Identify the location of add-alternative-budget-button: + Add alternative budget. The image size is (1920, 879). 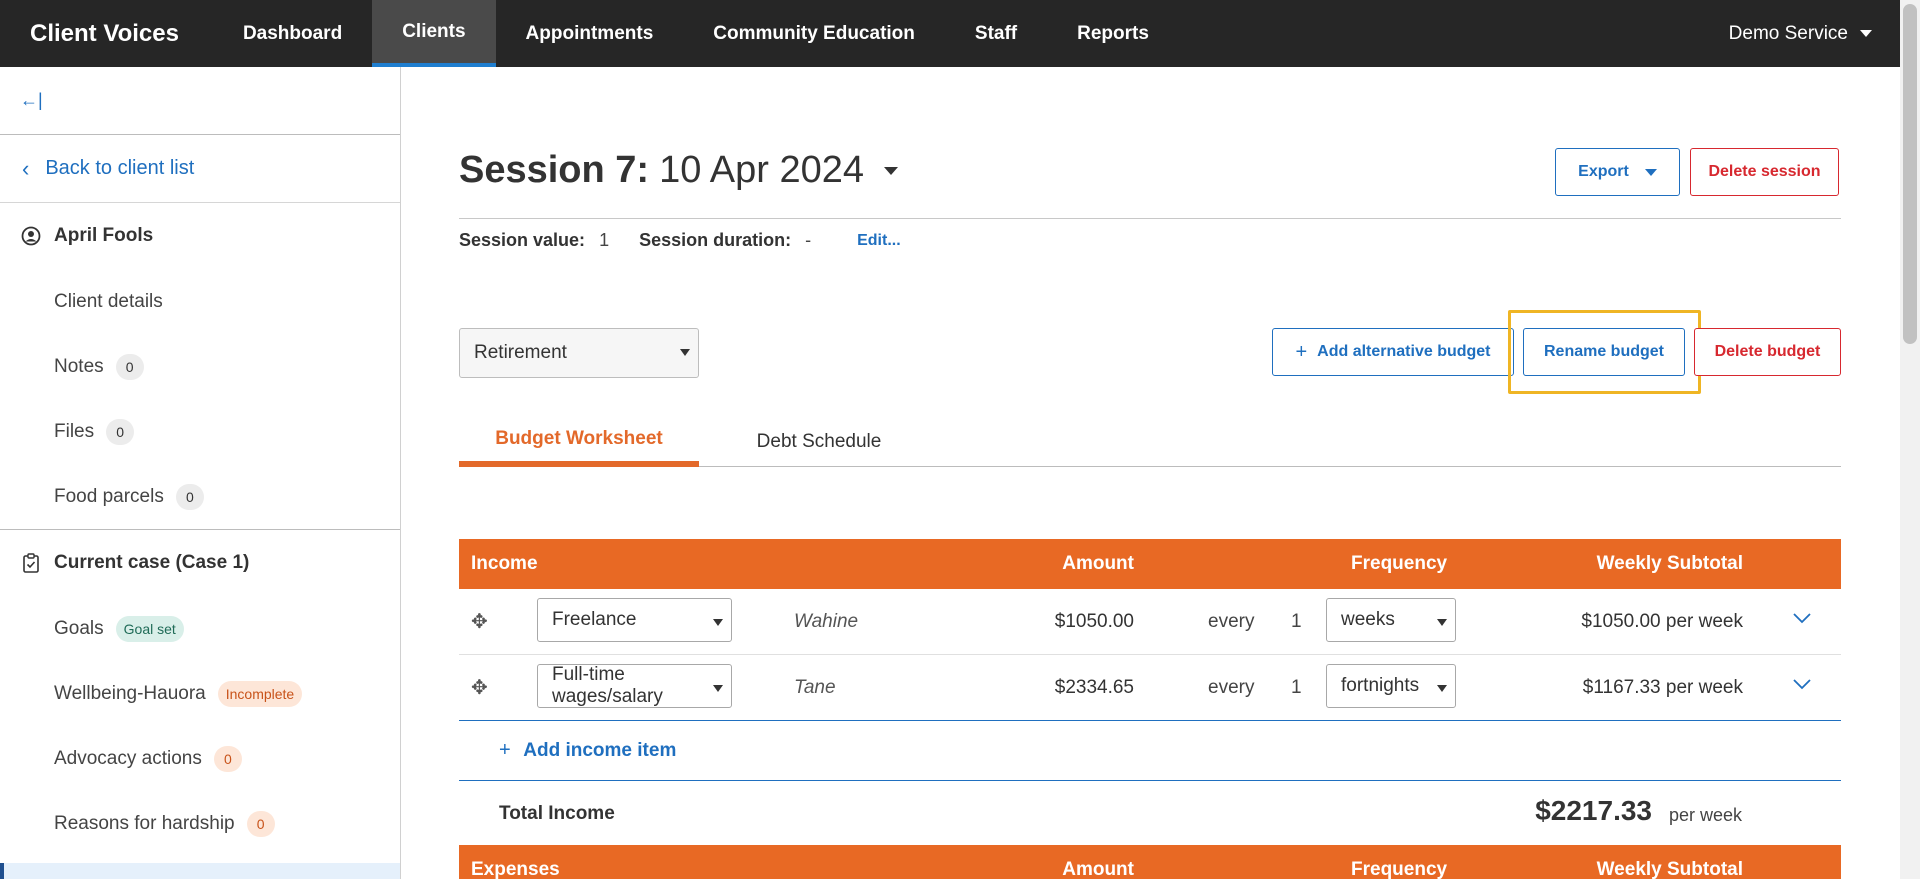
(1393, 352).